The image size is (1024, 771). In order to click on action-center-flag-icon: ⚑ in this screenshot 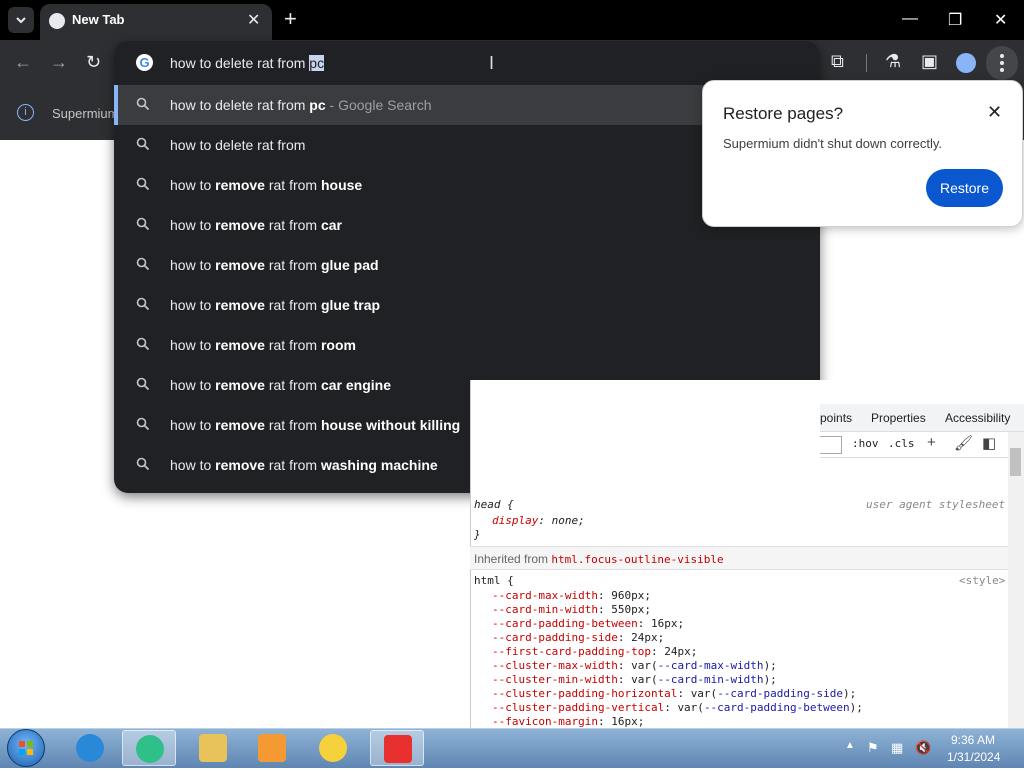, I will do `click(873, 748)`.